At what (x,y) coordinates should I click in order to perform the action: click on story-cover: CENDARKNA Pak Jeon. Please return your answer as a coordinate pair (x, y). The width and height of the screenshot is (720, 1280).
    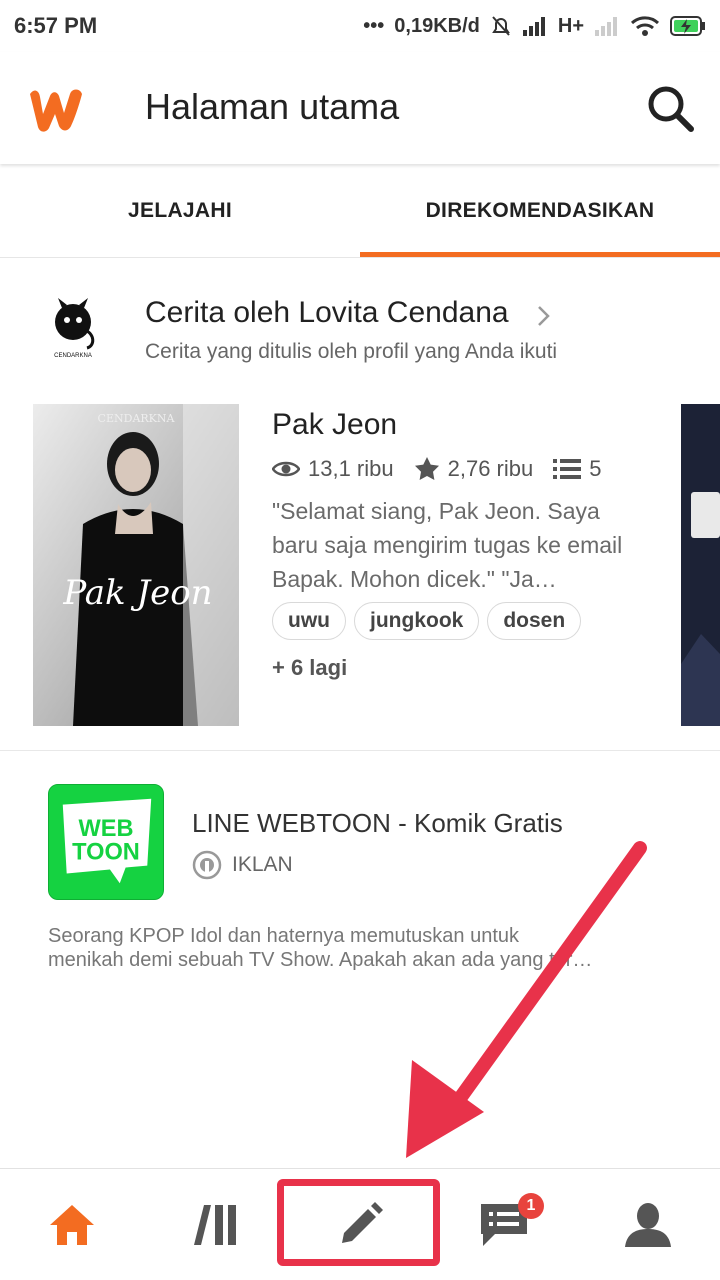
    Looking at the image, I should click on (136, 565).